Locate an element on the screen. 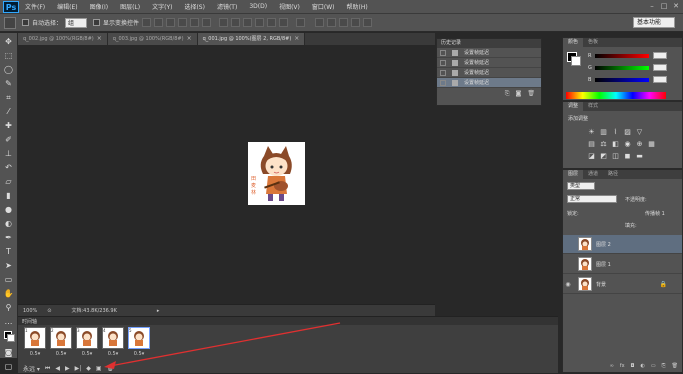  layer-name: 图层 1 is located at coordinates (603, 264).